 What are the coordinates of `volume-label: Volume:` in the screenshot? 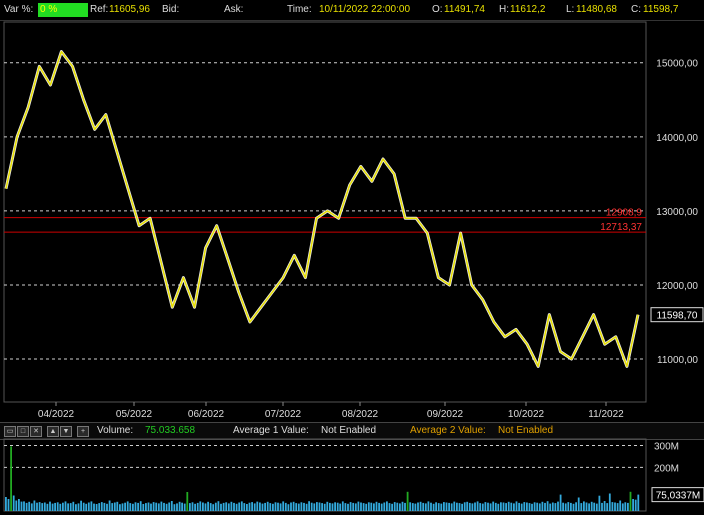 It's located at (115, 430).